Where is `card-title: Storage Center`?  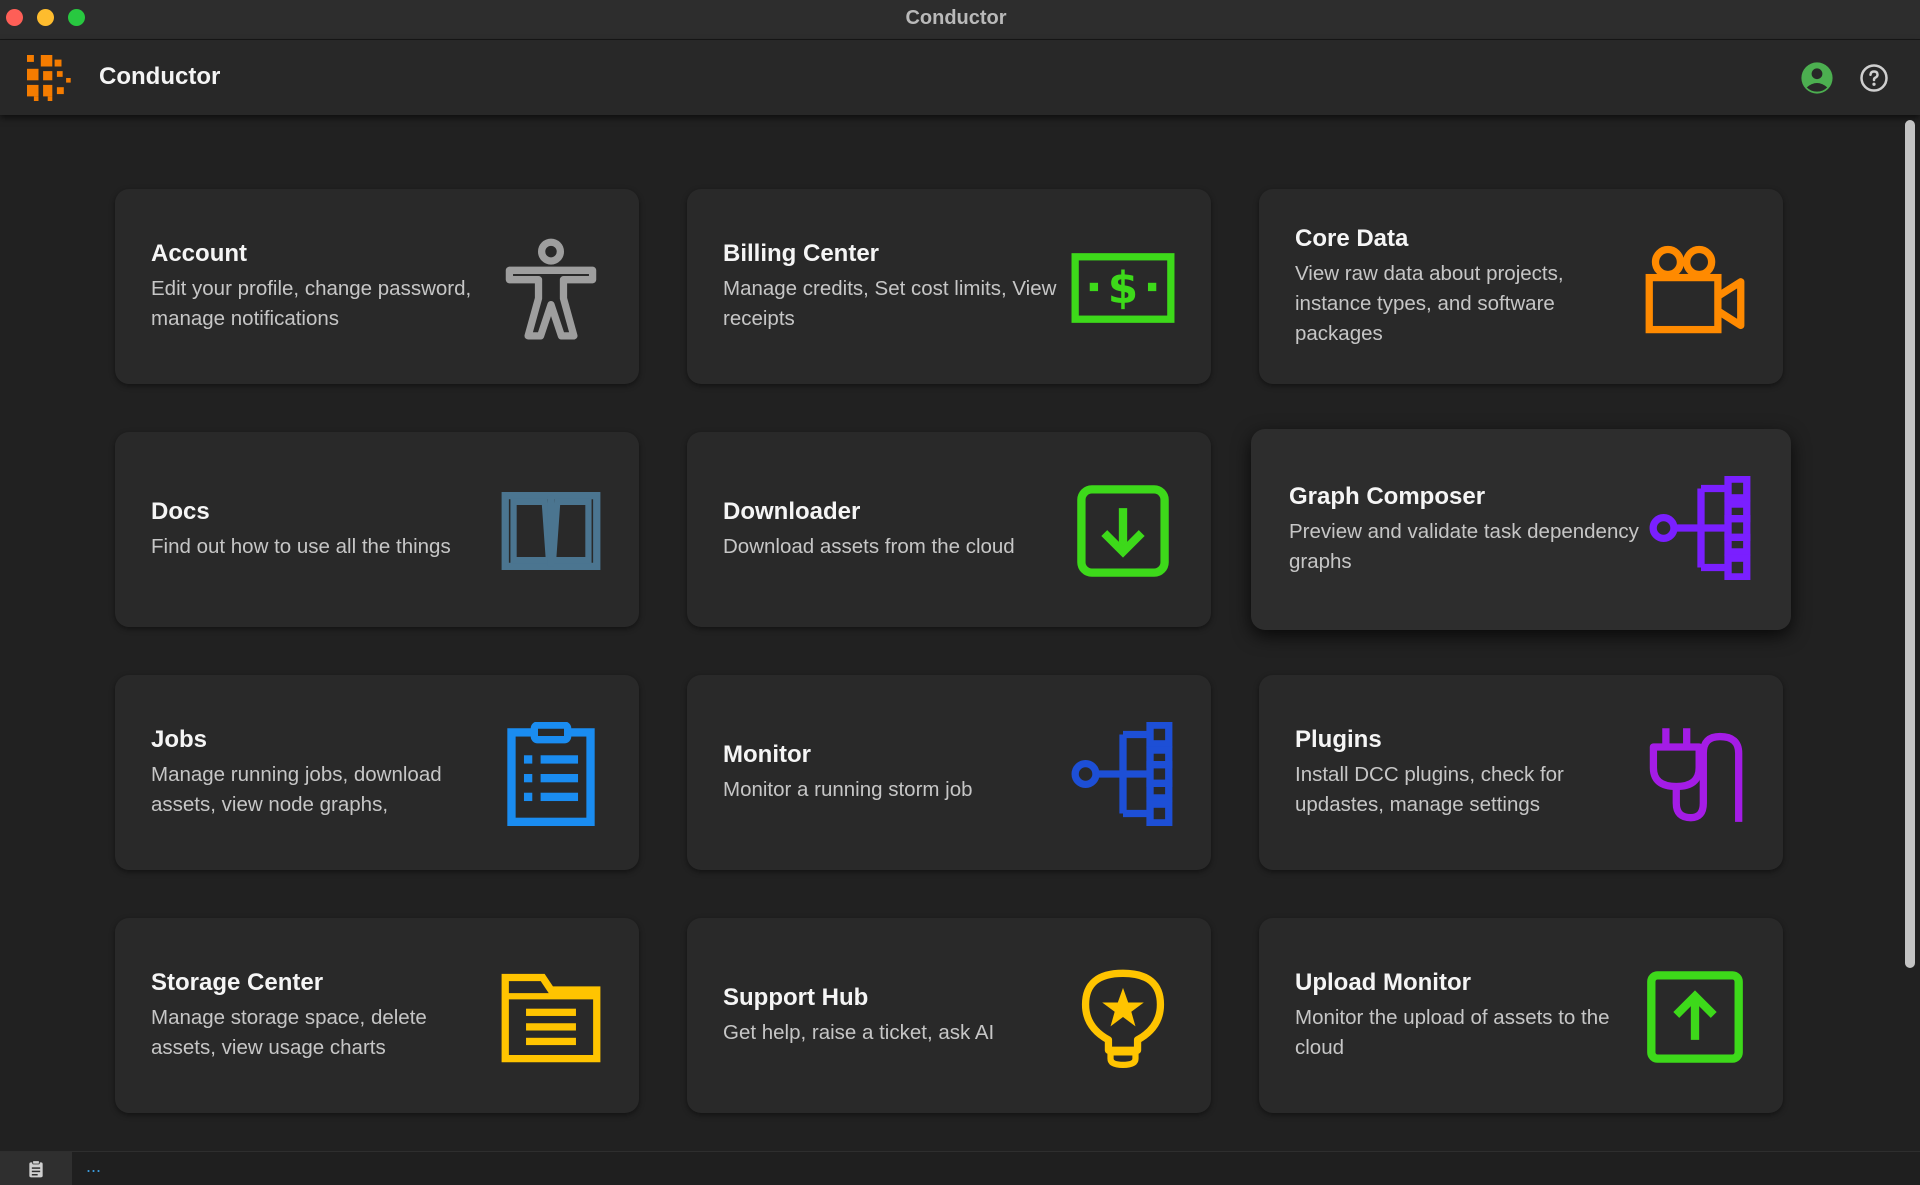
card-title: Storage Center is located at coordinates (237, 982).